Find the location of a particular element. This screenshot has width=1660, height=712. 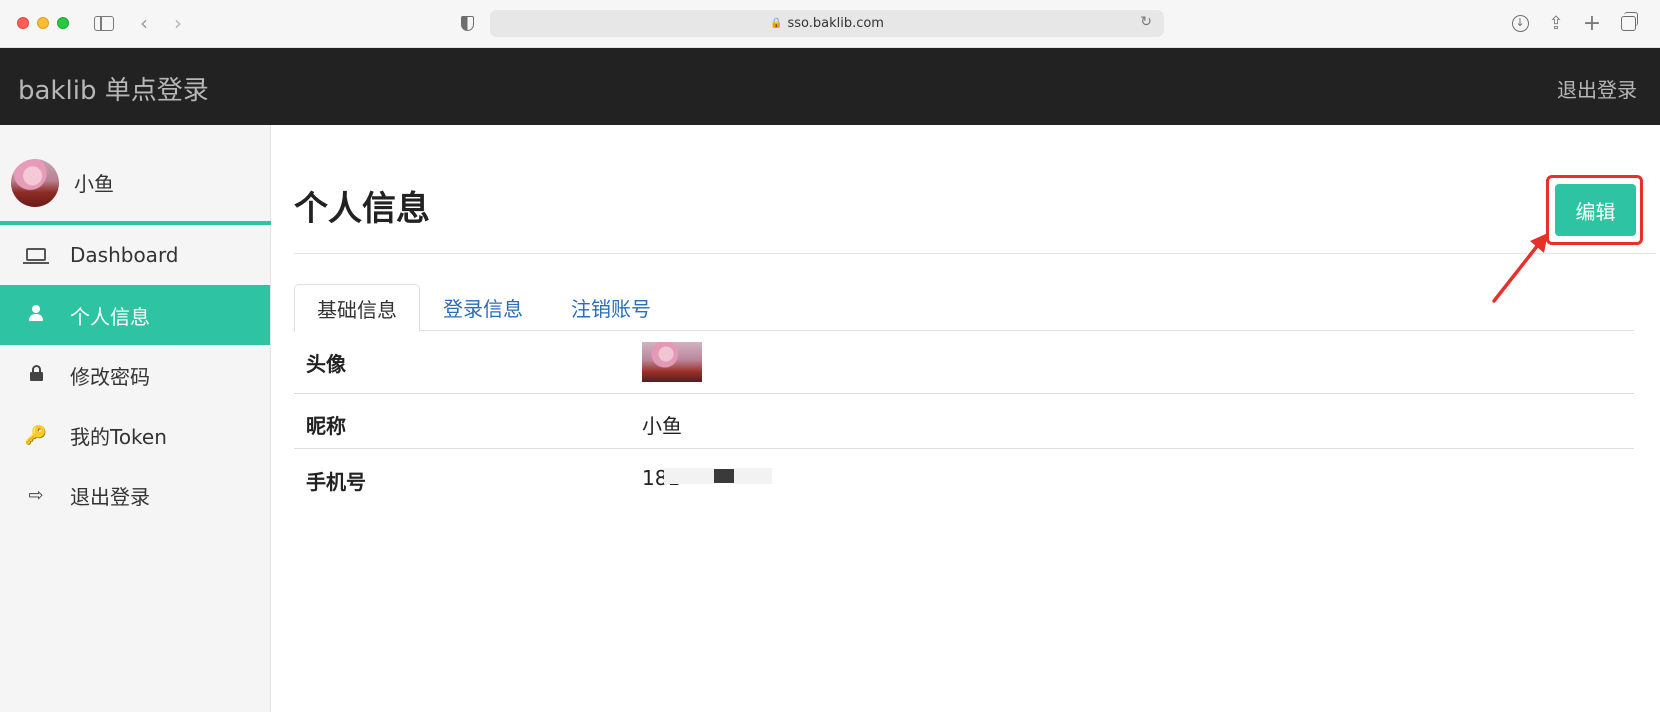

brand-title: baklib 单点登录 is located at coordinates (113, 88).